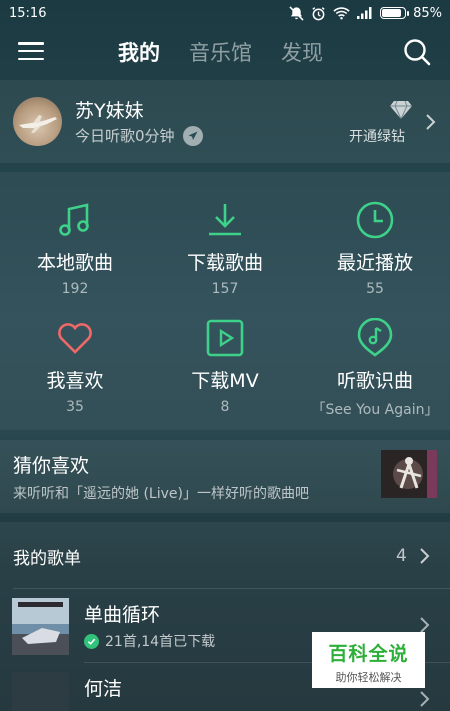 The image size is (450, 711). I want to click on status-icons: 85%, so click(365, 13).